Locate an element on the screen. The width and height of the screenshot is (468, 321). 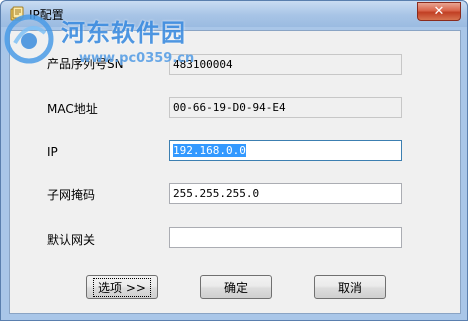
ok-button: 确定 is located at coordinates (236, 287).